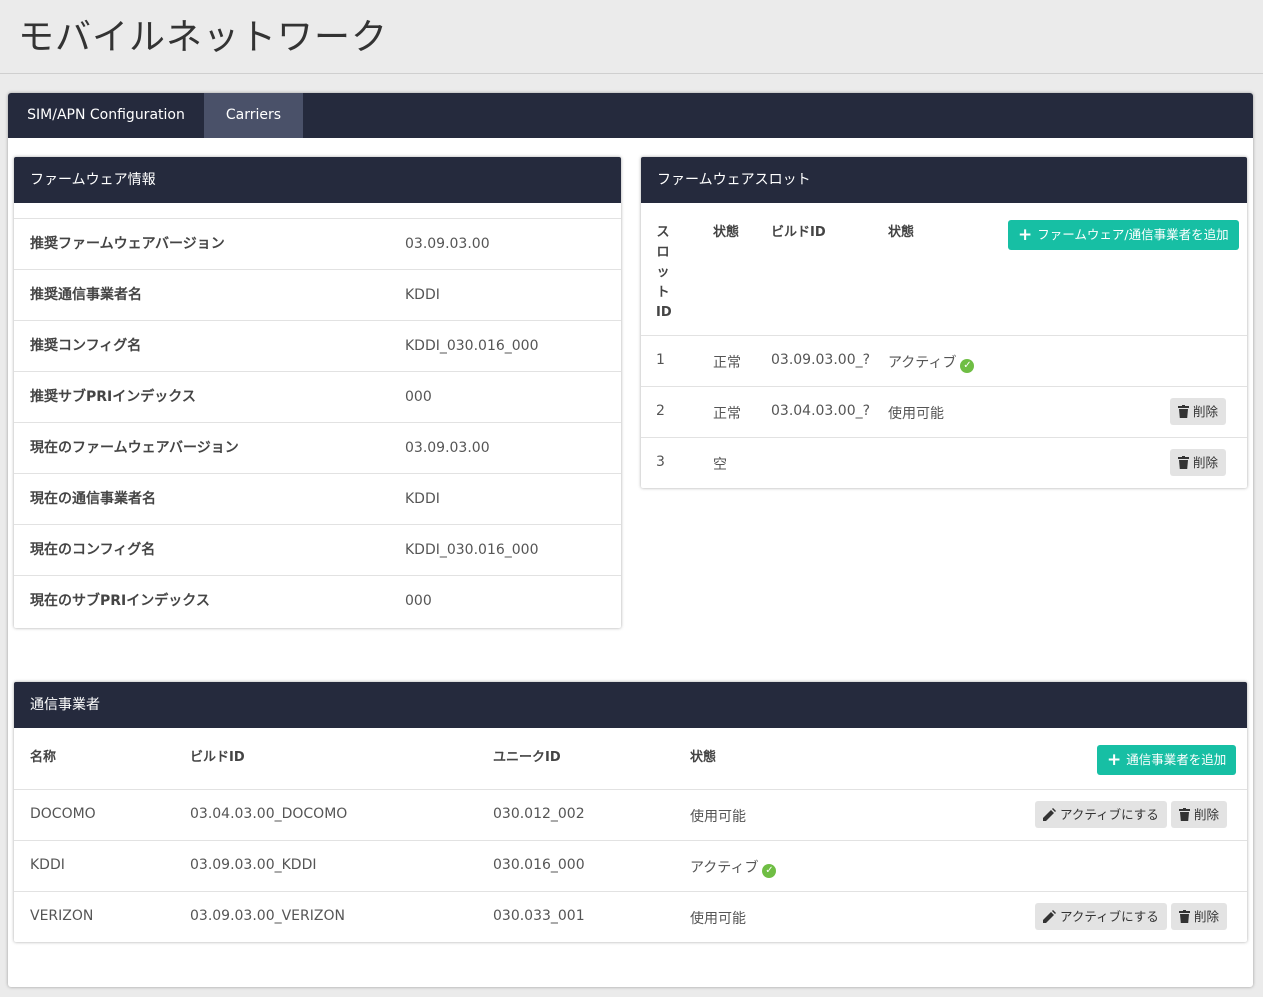  What do you see at coordinates (630, 705) in the screenshot?
I see `carriers-title: 通信事業者` at bounding box center [630, 705].